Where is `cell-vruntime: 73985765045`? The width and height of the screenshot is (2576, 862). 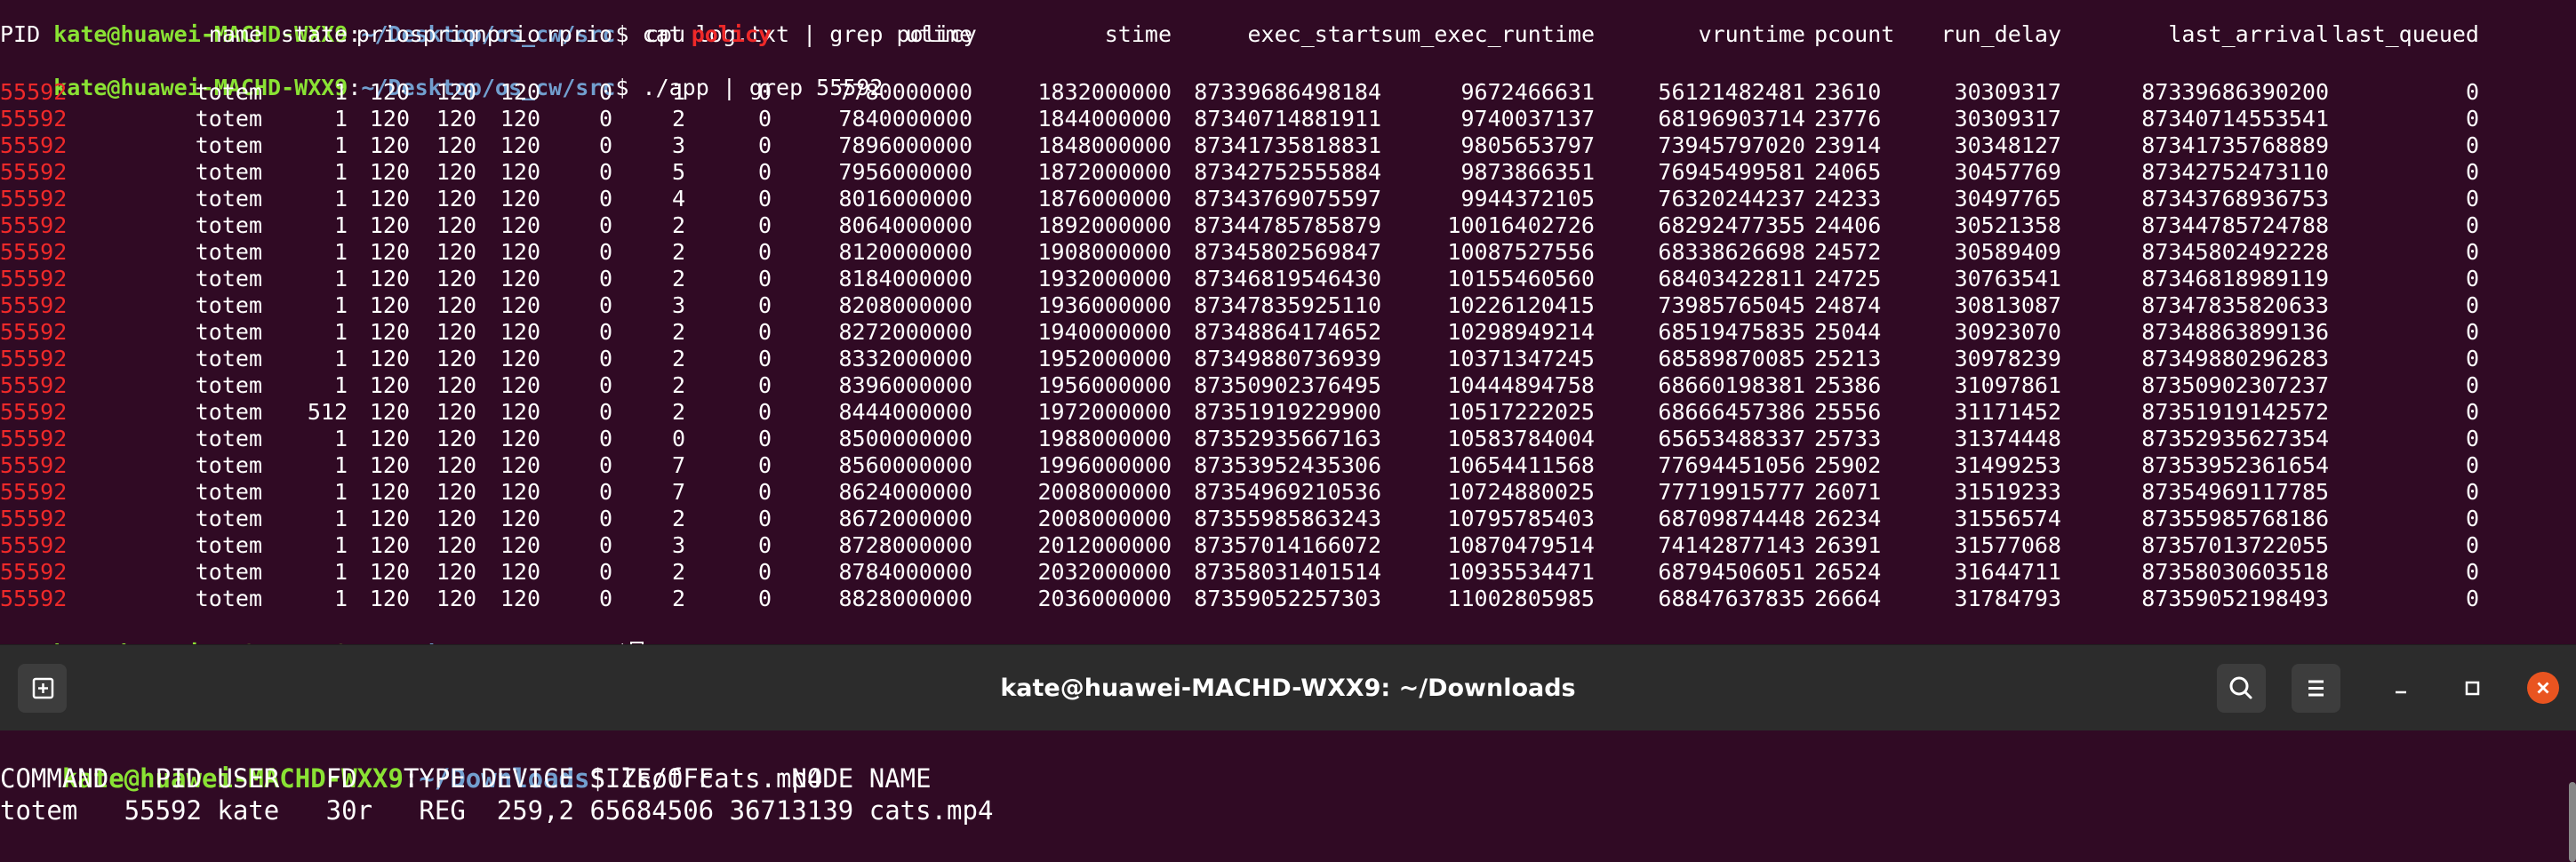 cell-vruntime: 73985765045 is located at coordinates (1731, 305).